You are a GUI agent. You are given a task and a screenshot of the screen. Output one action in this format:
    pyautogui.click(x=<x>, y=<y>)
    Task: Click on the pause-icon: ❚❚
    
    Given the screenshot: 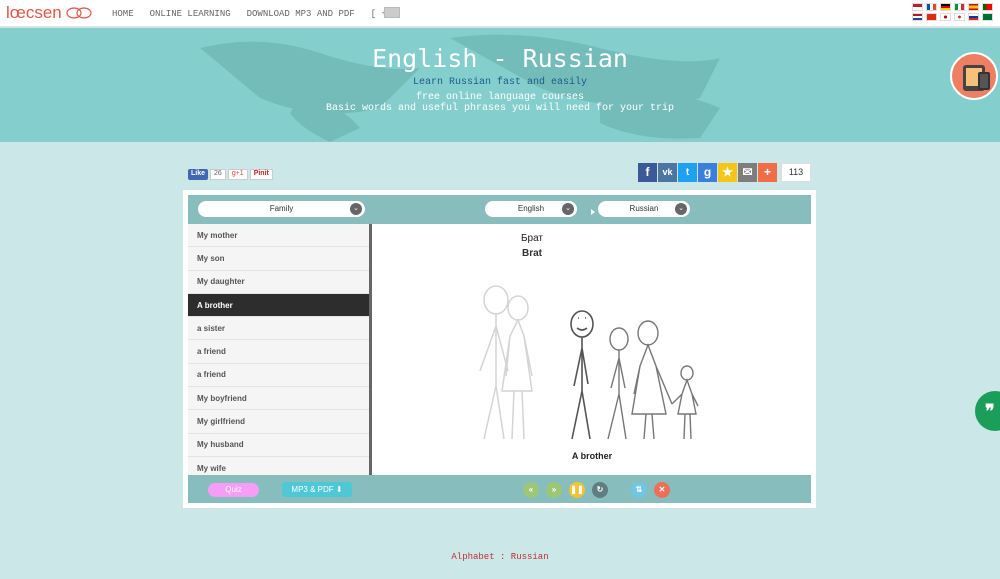 What is the action you would take?
    pyautogui.click(x=577, y=490)
    